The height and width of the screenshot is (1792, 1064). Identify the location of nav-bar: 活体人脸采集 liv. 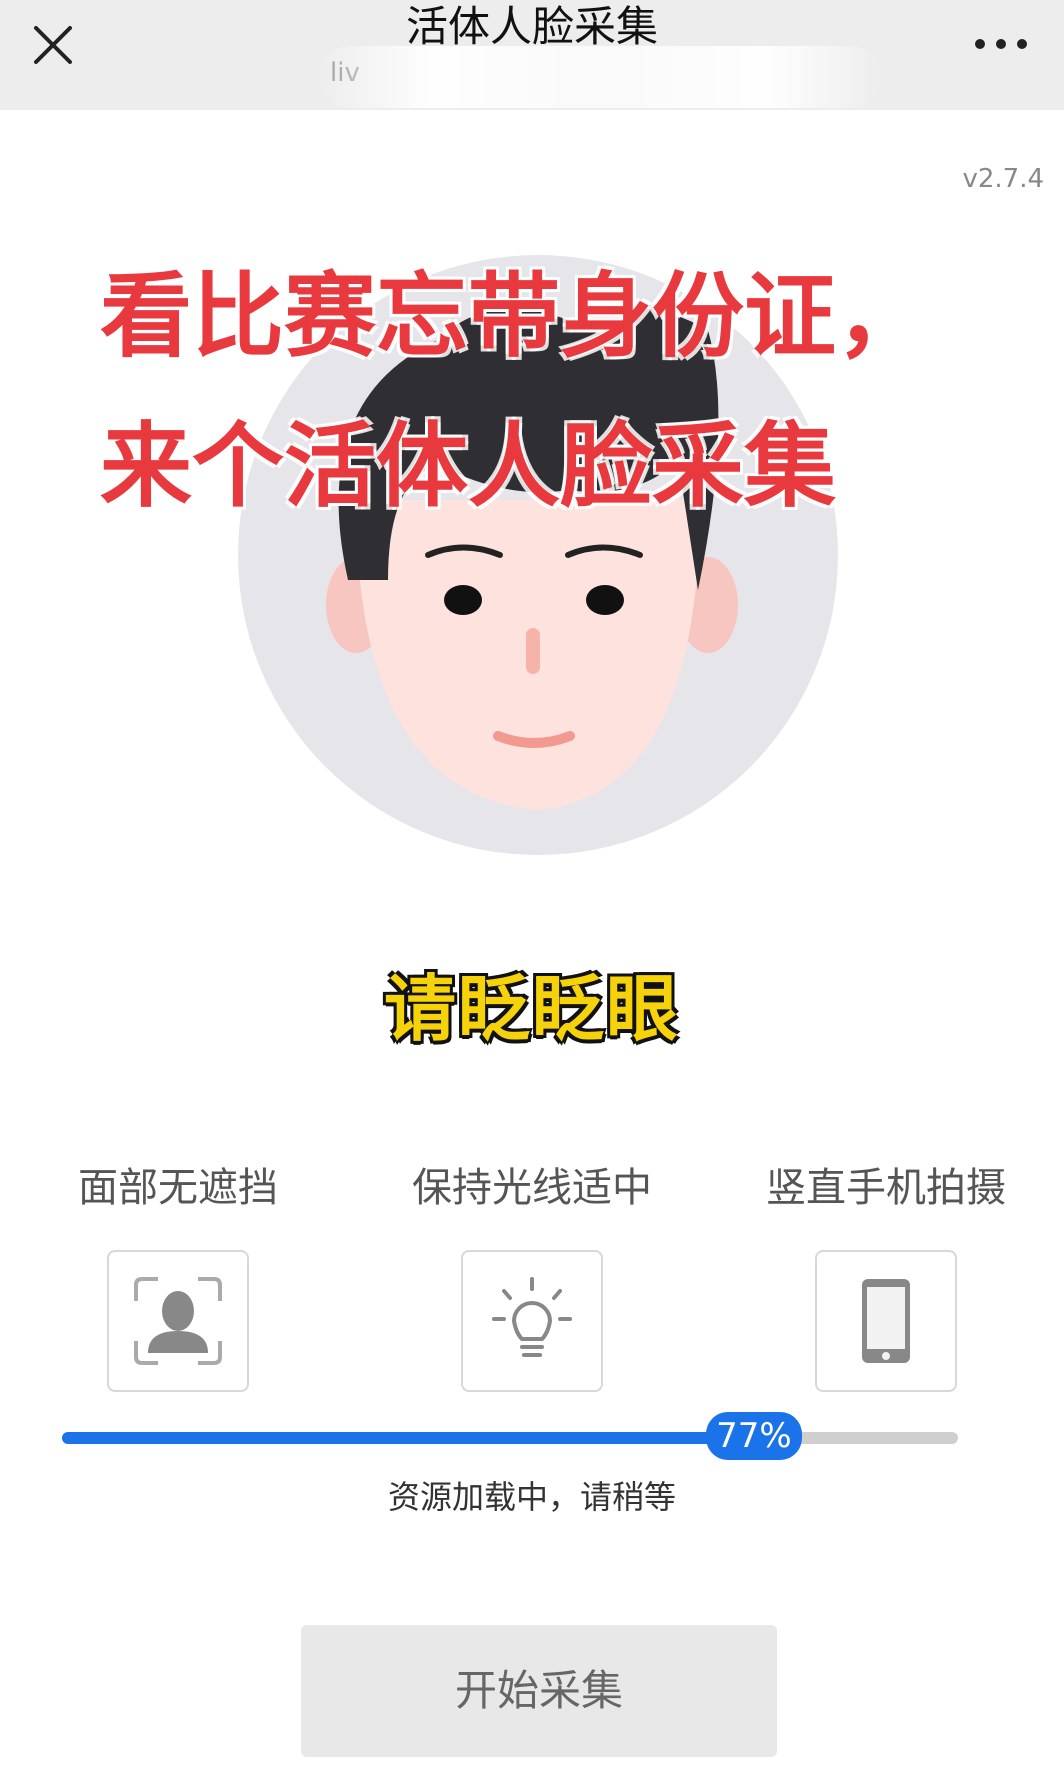
(532, 55).